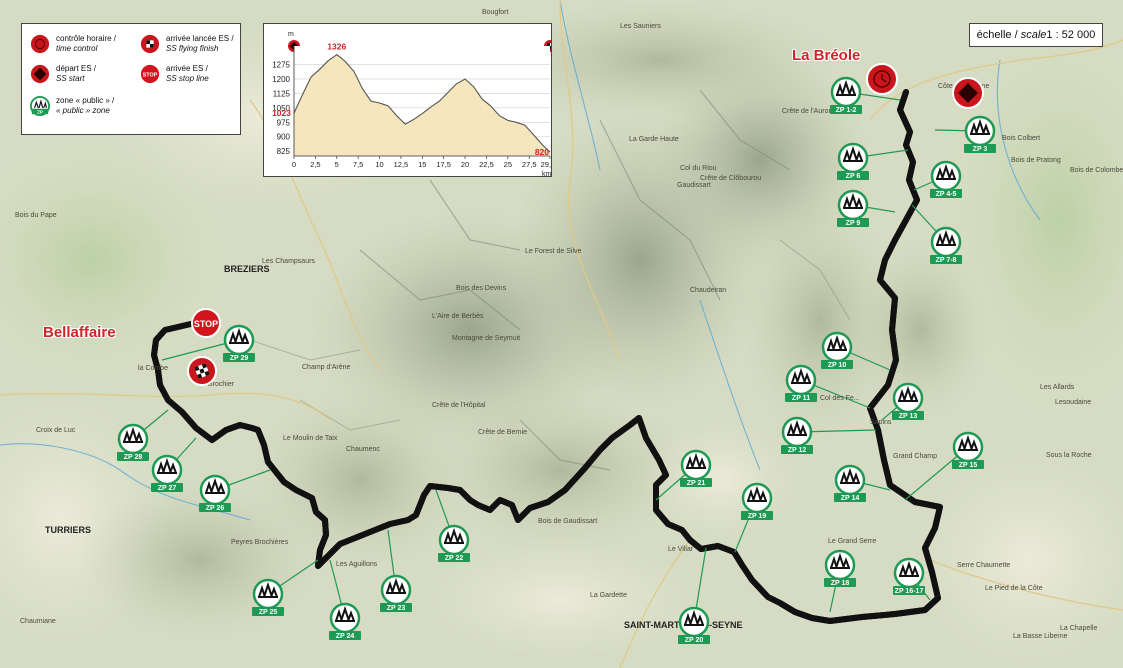  What do you see at coordinates (853, 223) in the screenshot?
I see `zp-label: ZP 9` at bounding box center [853, 223].